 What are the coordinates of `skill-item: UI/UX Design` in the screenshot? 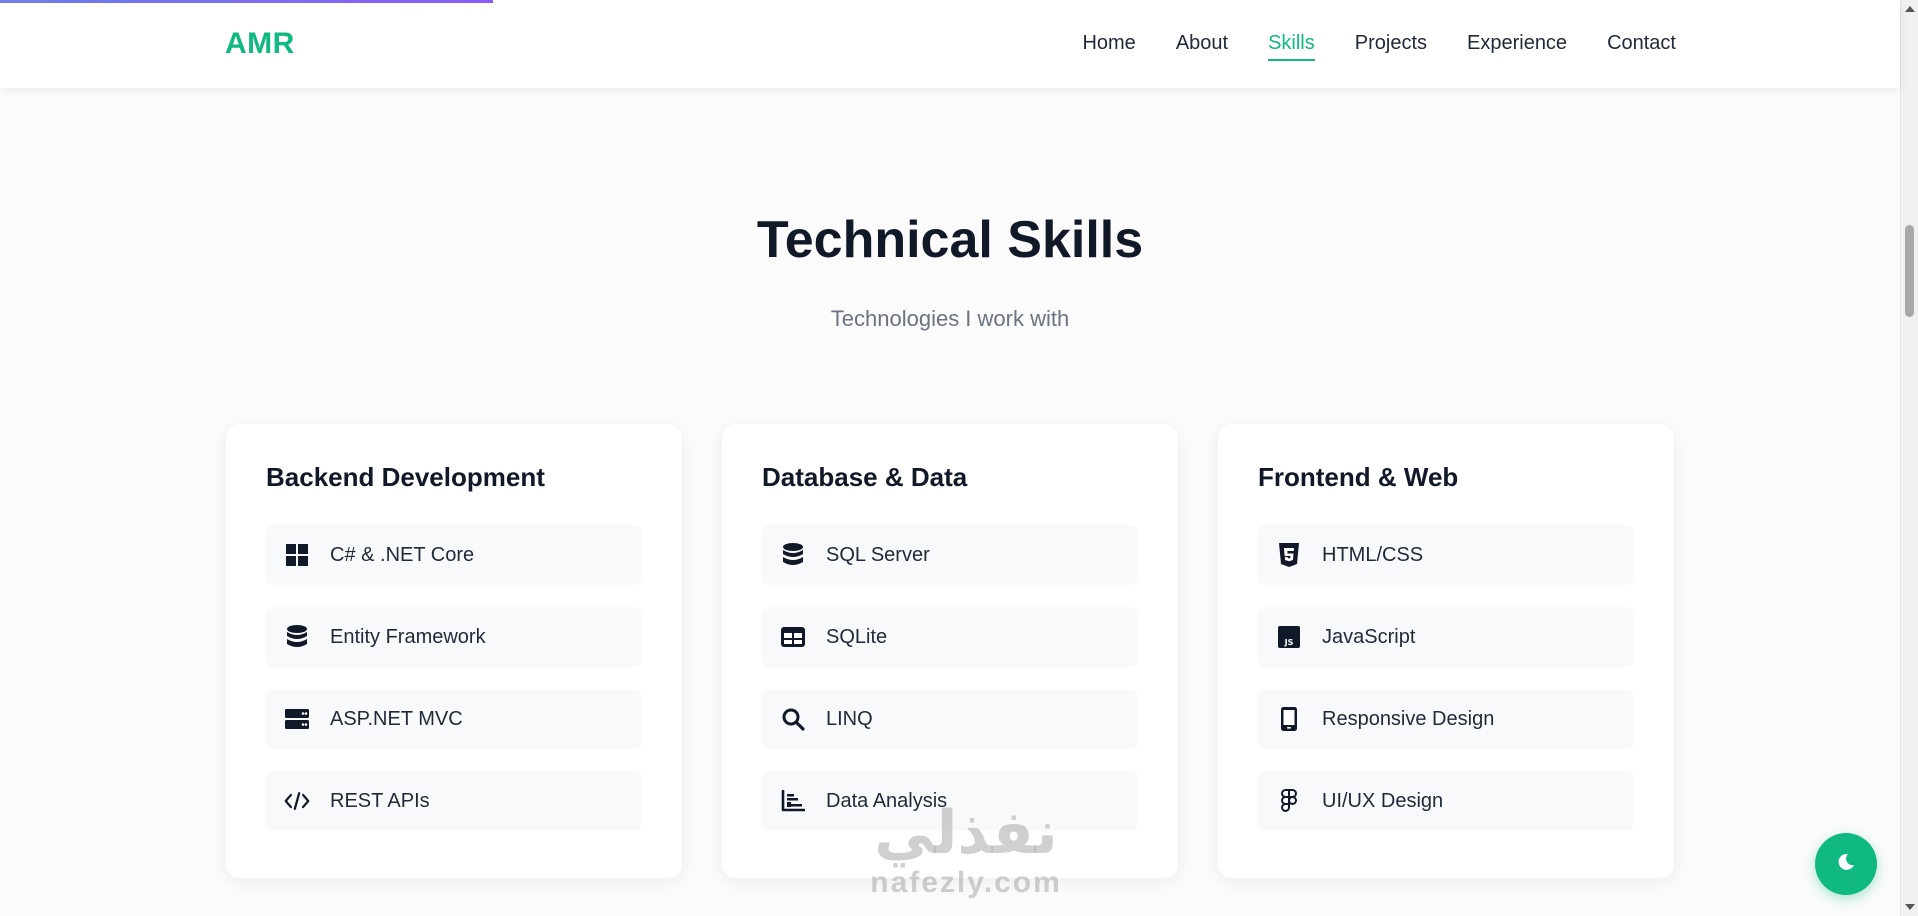 It's located at (1446, 801).